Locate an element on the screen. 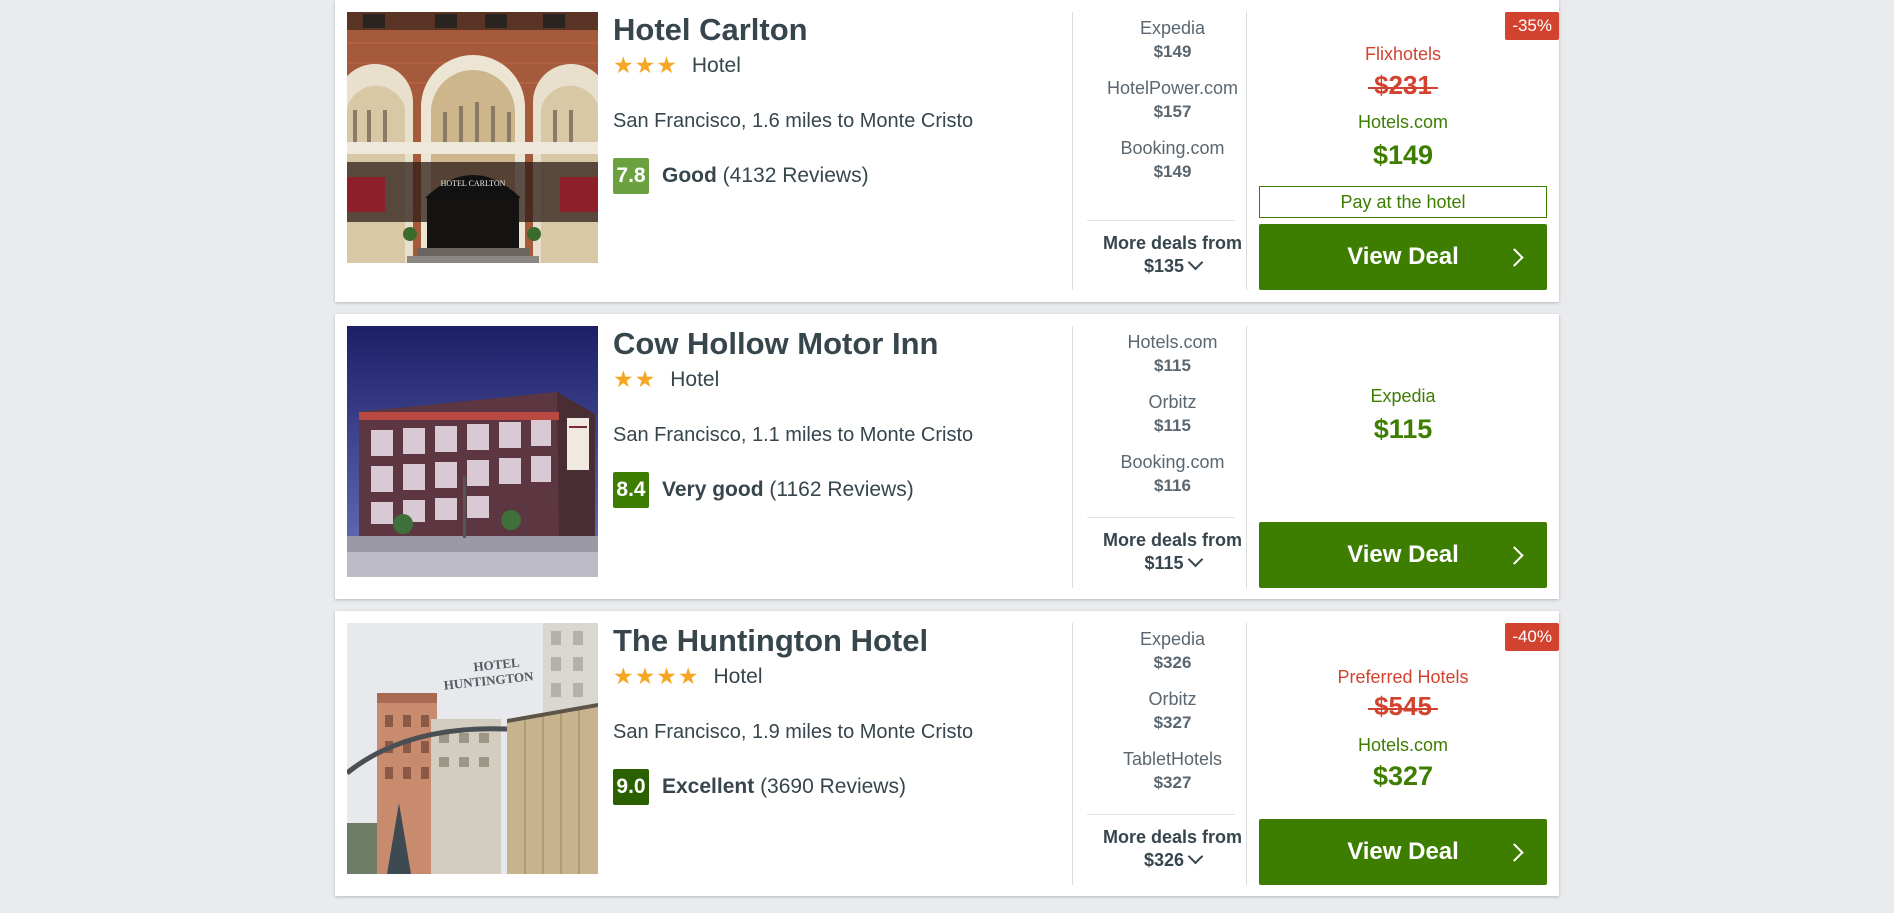 Image resolution: width=1894 pixels, height=913 pixels. offer-provider: Orbitz is located at coordinates (1172, 402).